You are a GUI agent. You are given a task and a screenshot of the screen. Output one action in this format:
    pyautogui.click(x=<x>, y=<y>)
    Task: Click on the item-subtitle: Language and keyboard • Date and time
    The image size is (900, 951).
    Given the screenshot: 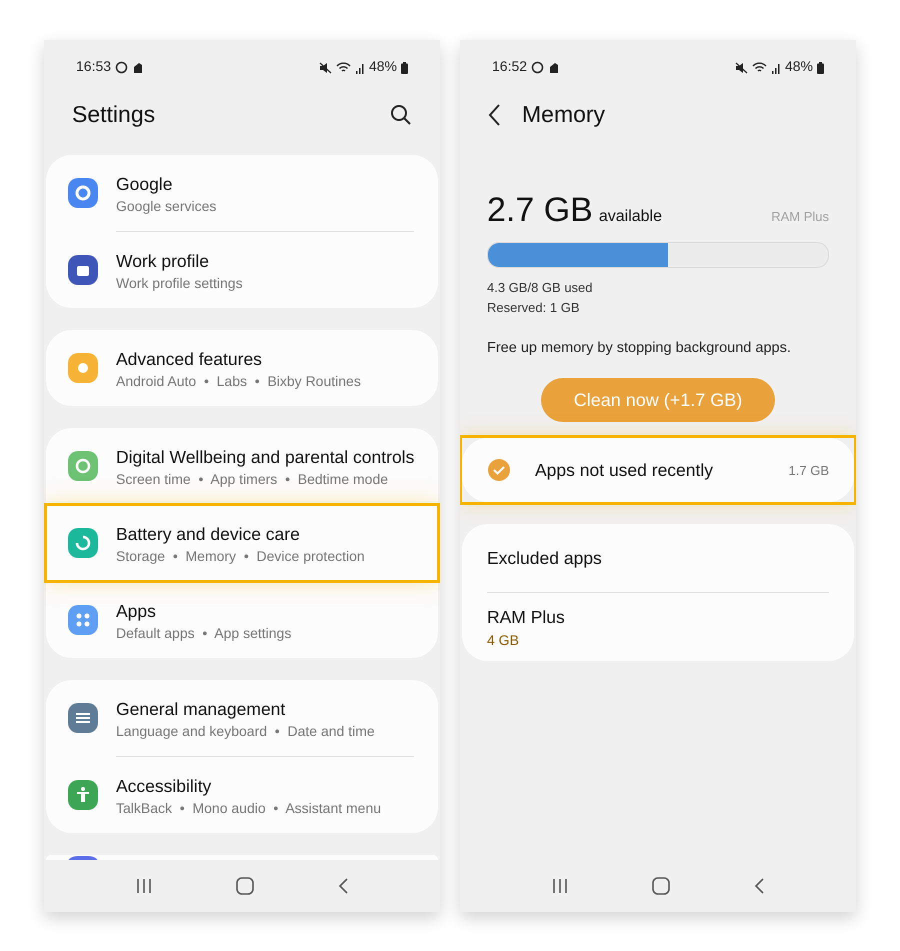 What is the action you would take?
    pyautogui.click(x=246, y=730)
    